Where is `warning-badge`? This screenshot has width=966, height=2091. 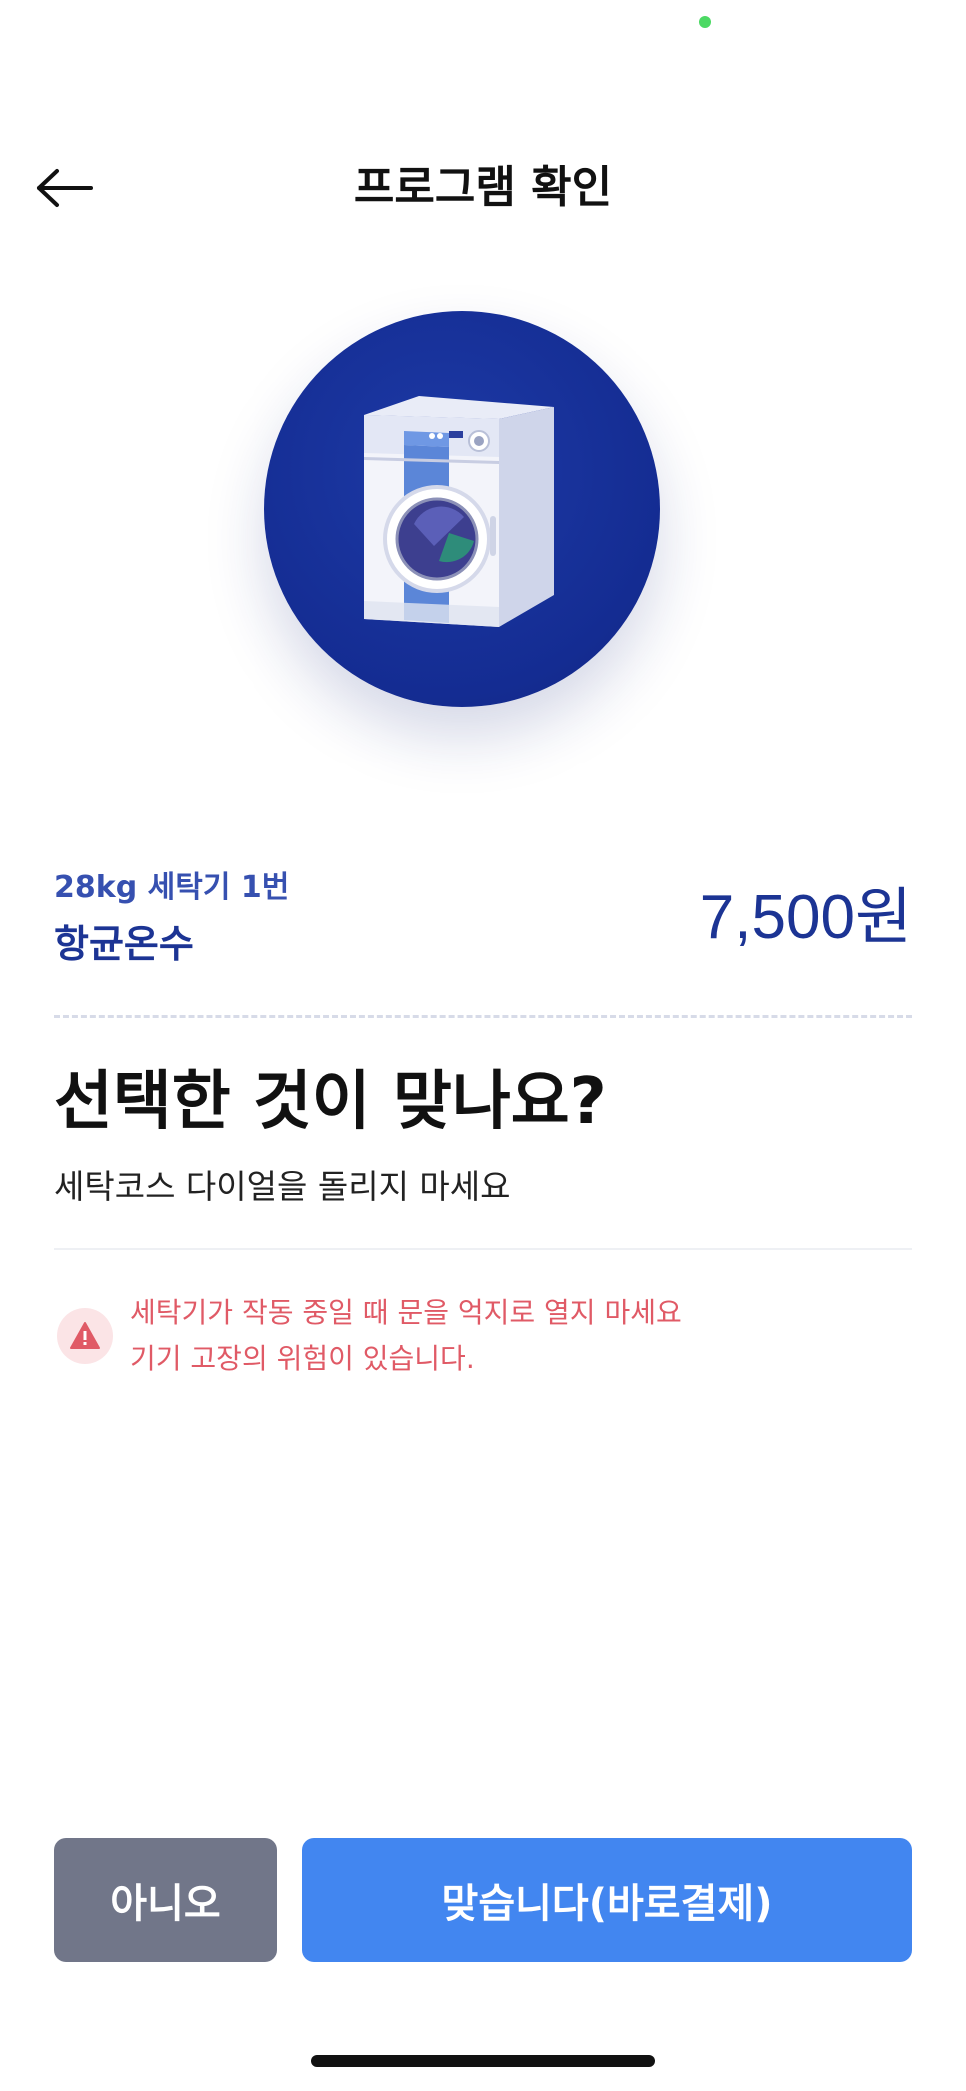 warning-badge is located at coordinates (85, 1336).